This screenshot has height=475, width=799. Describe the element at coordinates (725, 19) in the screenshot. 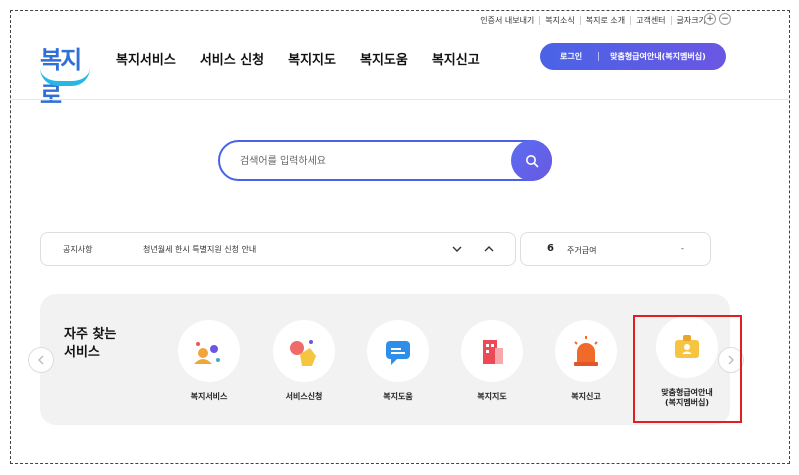

I see `font-size-decrease-button: −` at that location.